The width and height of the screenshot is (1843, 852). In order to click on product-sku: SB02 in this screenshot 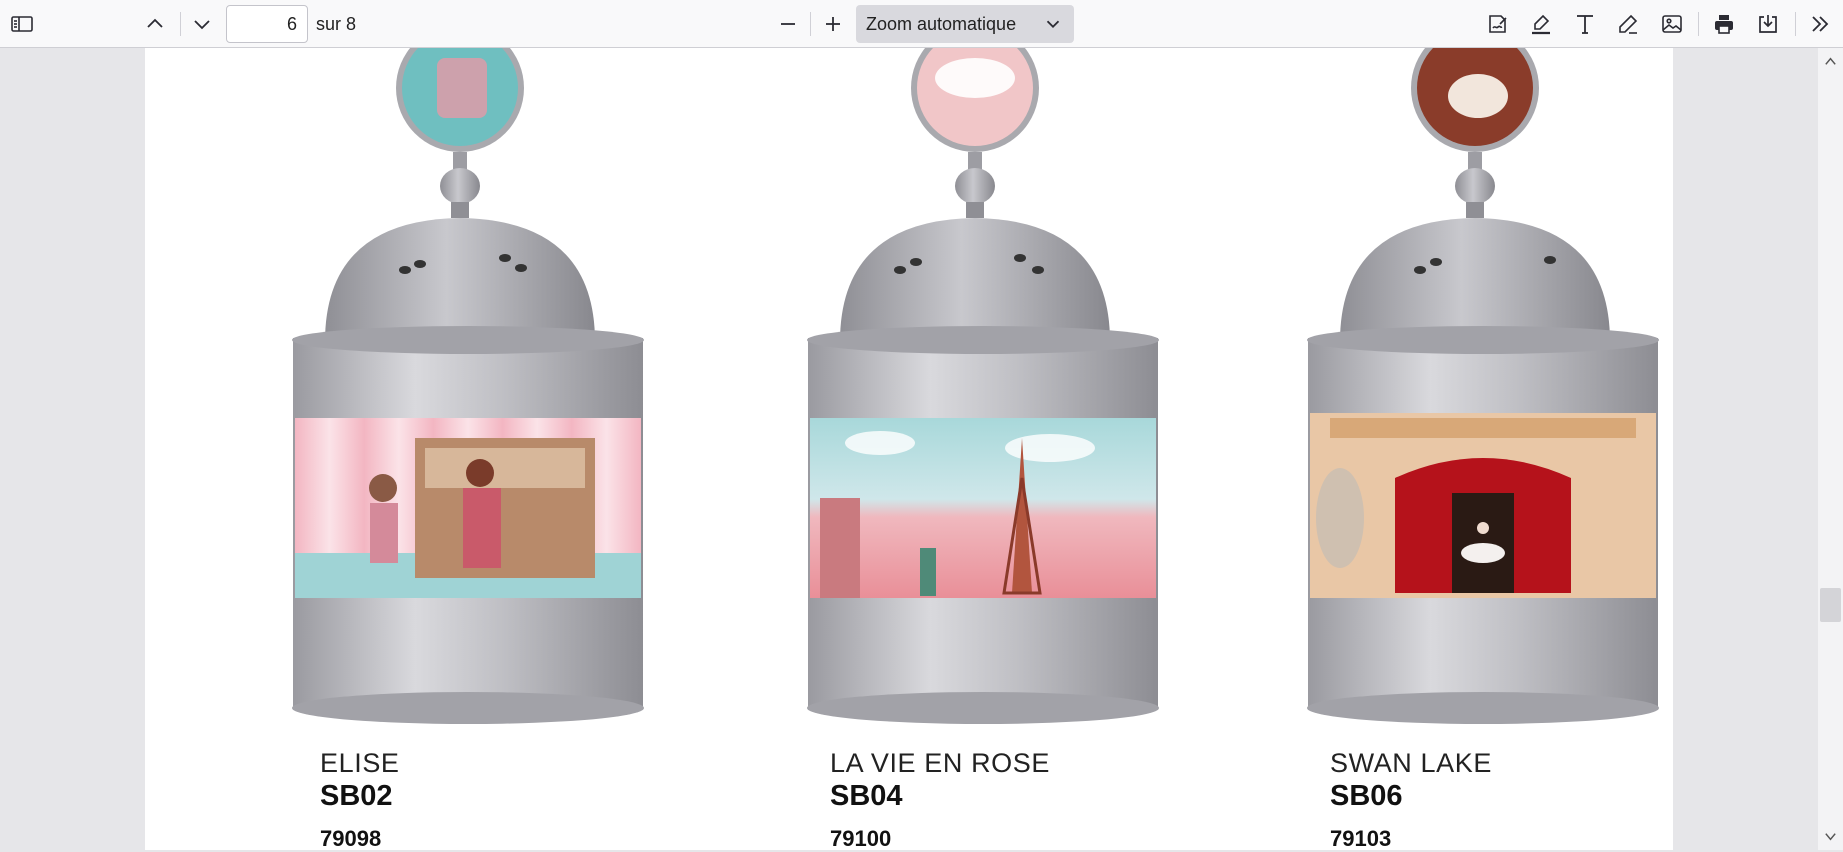, I will do `click(356, 796)`.